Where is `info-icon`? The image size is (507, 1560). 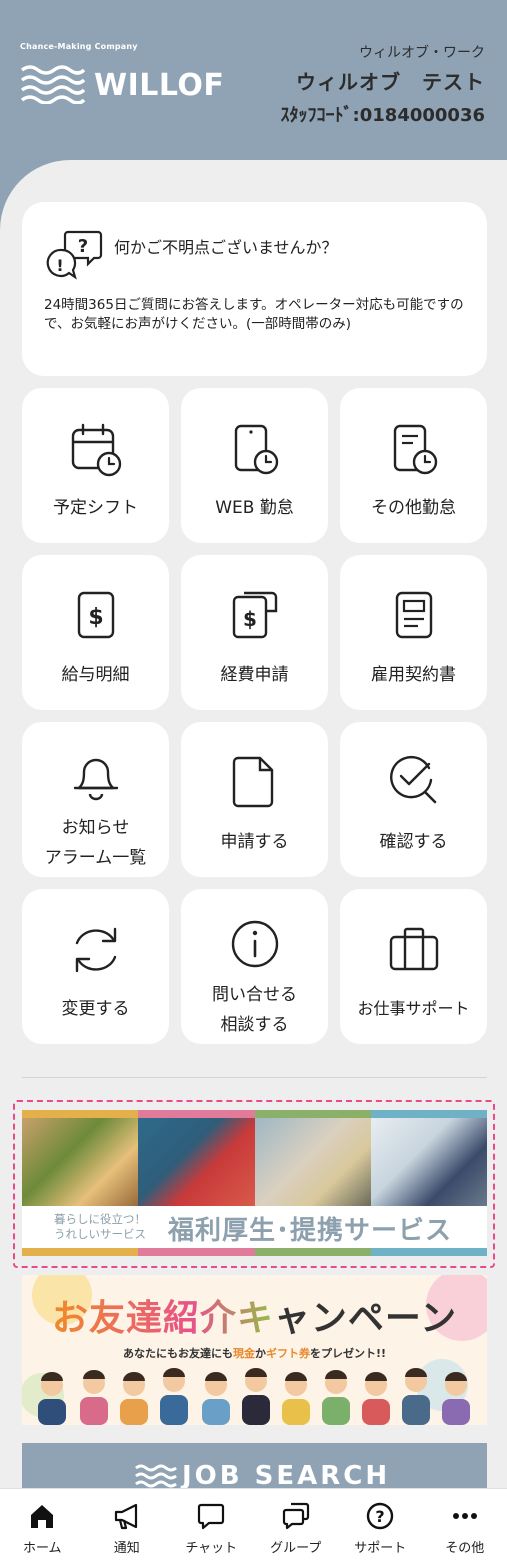
info-icon is located at coordinates (254, 944).